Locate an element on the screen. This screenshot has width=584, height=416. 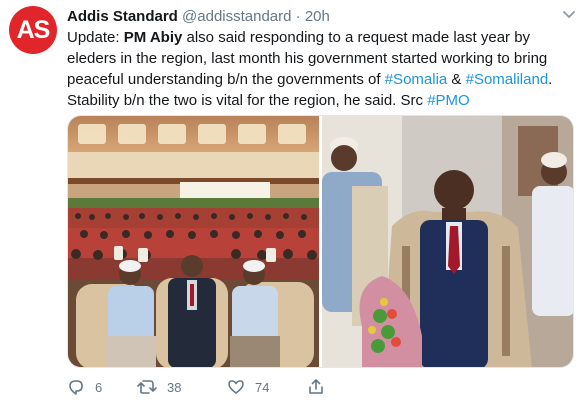
timestamp: 20h is located at coordinates (317, 16).